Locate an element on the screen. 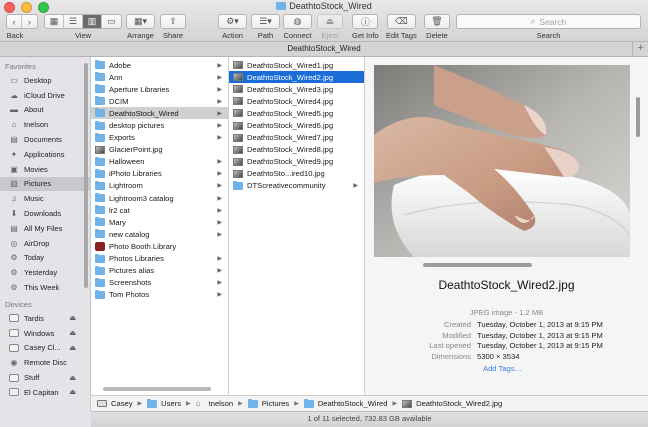 The width and height of the screenshot is (648, 427). list-item: Photo Booth Library is located at coordinates (159, 246).